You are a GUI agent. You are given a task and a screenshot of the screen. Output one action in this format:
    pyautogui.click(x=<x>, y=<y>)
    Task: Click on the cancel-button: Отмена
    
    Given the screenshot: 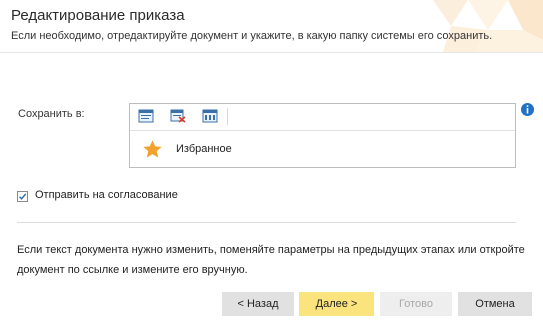 What is the action you would take?
    pyautogui.click(x=495, y=304)
    